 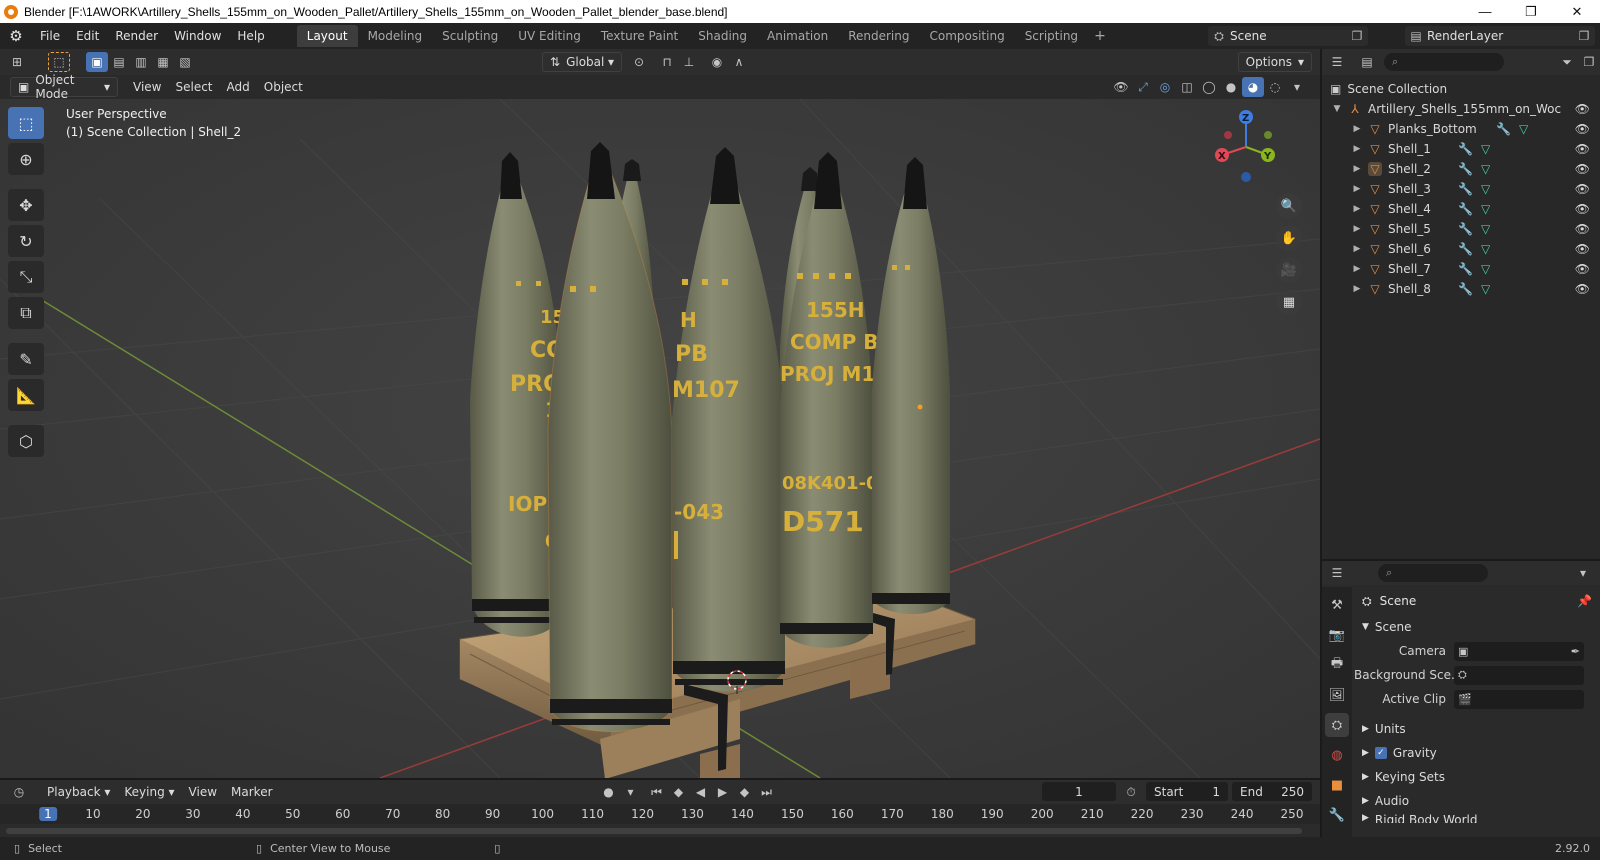 I want to click on rotate-tool-icon: ↻, so click(x=26, y=241).